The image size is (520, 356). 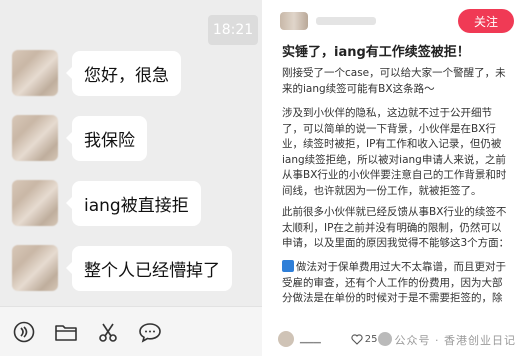 I want to click on message-bubble: 整个人已经懵掉了, so click(x=149, y=268).